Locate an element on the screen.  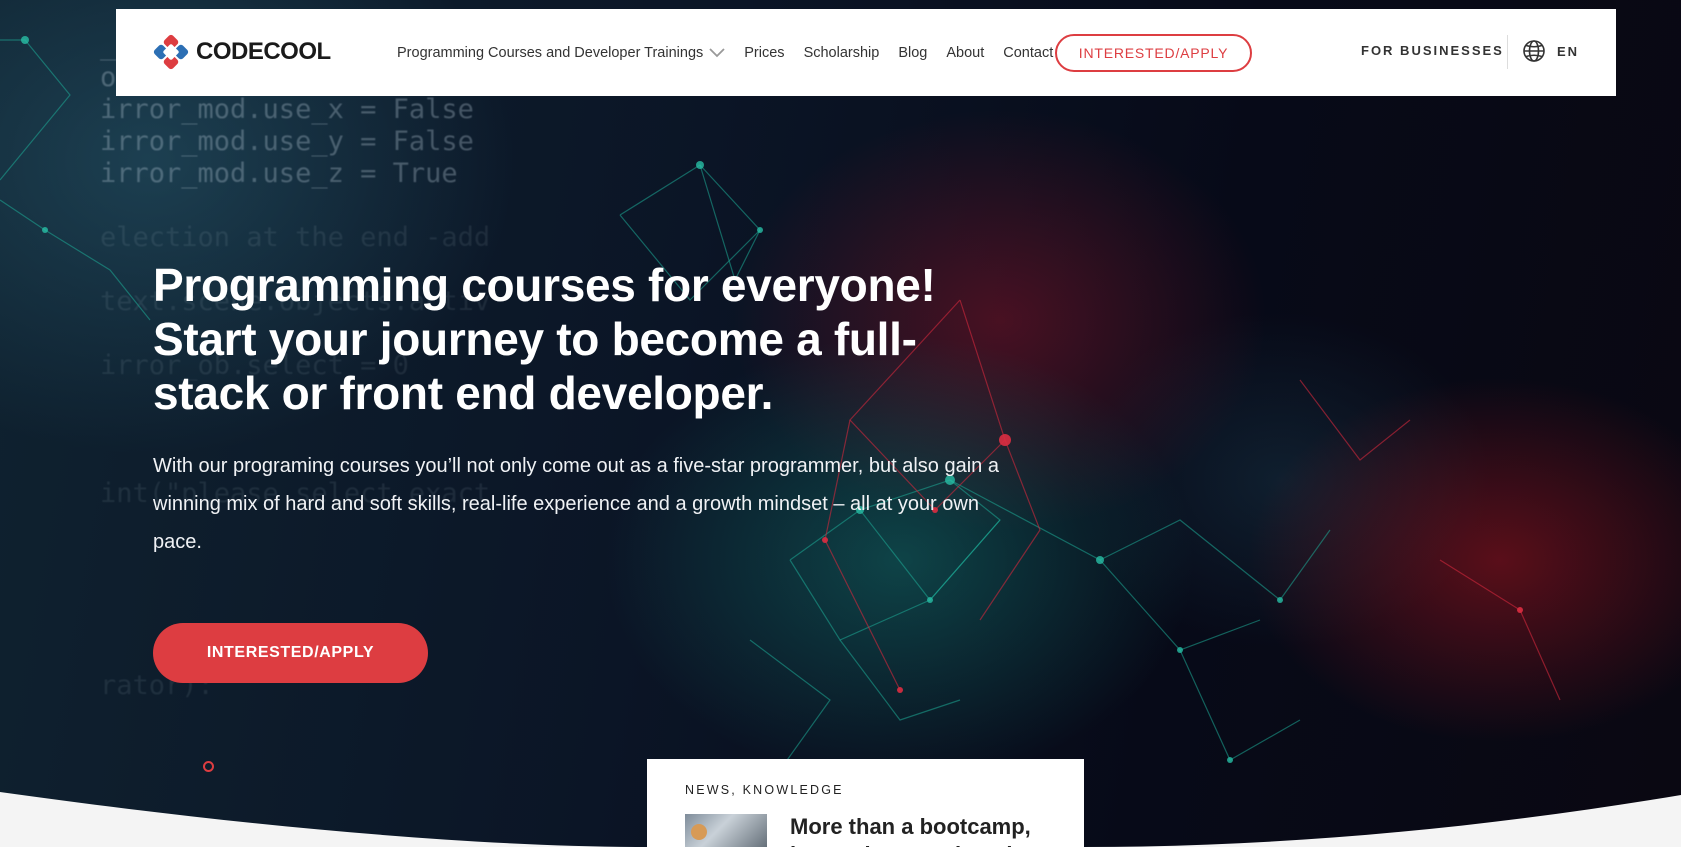
hero-title-line: Start your journey to become a full- is located at coordinates (535, 339).